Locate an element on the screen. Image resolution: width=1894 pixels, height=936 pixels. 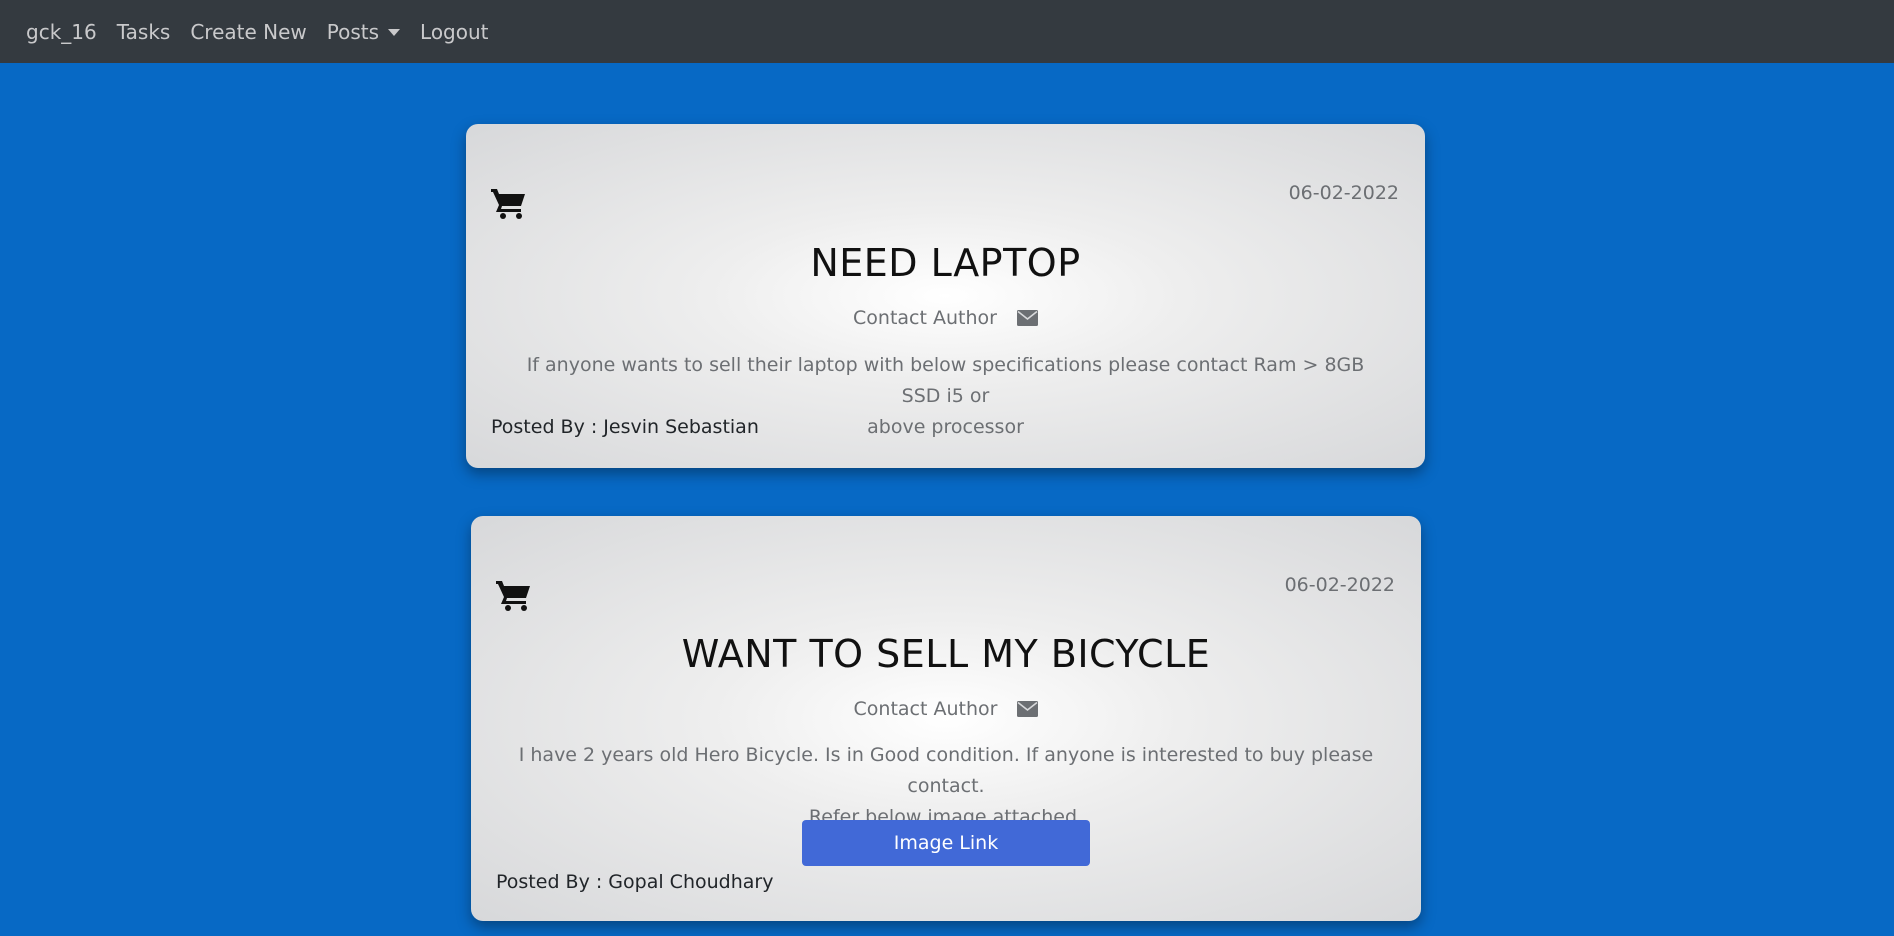
chevron-down-icon is located at coordinates (394, 32).